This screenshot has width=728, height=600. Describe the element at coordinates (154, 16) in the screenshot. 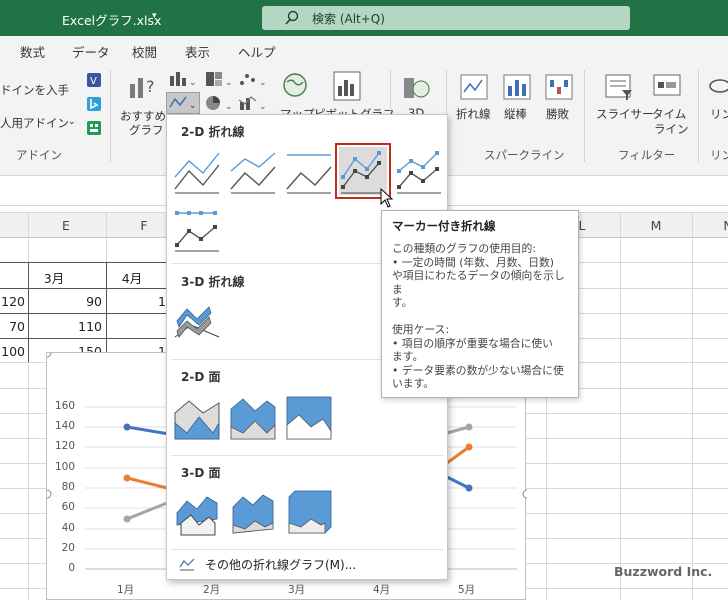

I see `chevron-down-icon: ▾` at that location.